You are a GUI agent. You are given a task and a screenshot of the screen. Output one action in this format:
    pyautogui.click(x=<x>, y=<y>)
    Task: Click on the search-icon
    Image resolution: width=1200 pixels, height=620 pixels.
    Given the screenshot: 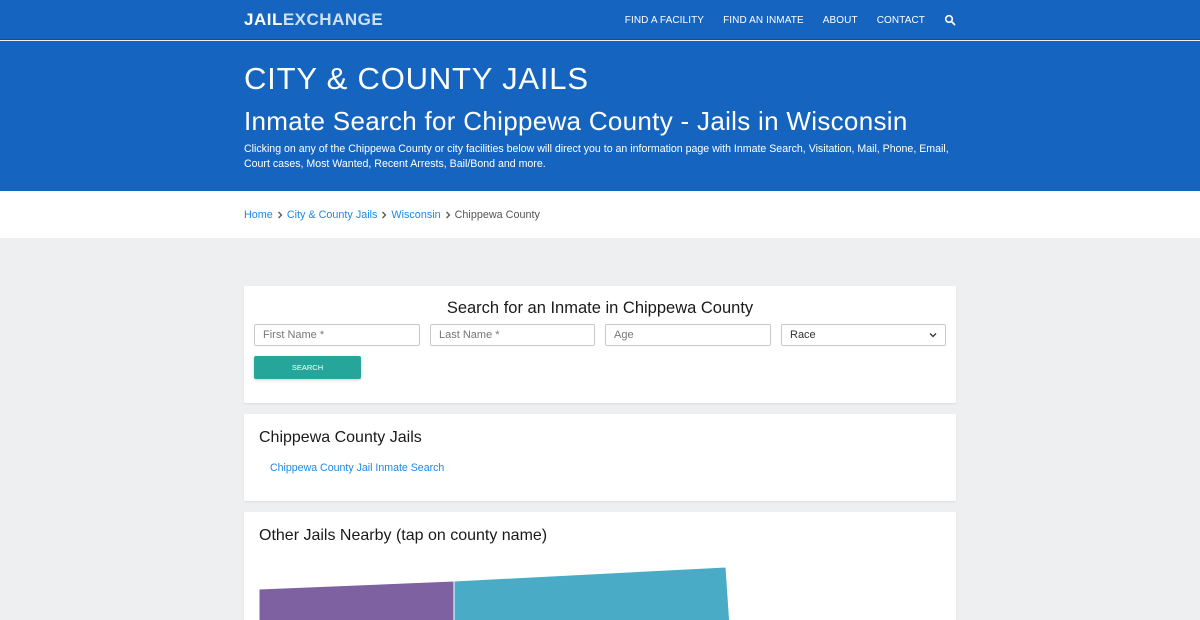 What is the action you would take?
    pyautogui.click(x=950, y=20)
    